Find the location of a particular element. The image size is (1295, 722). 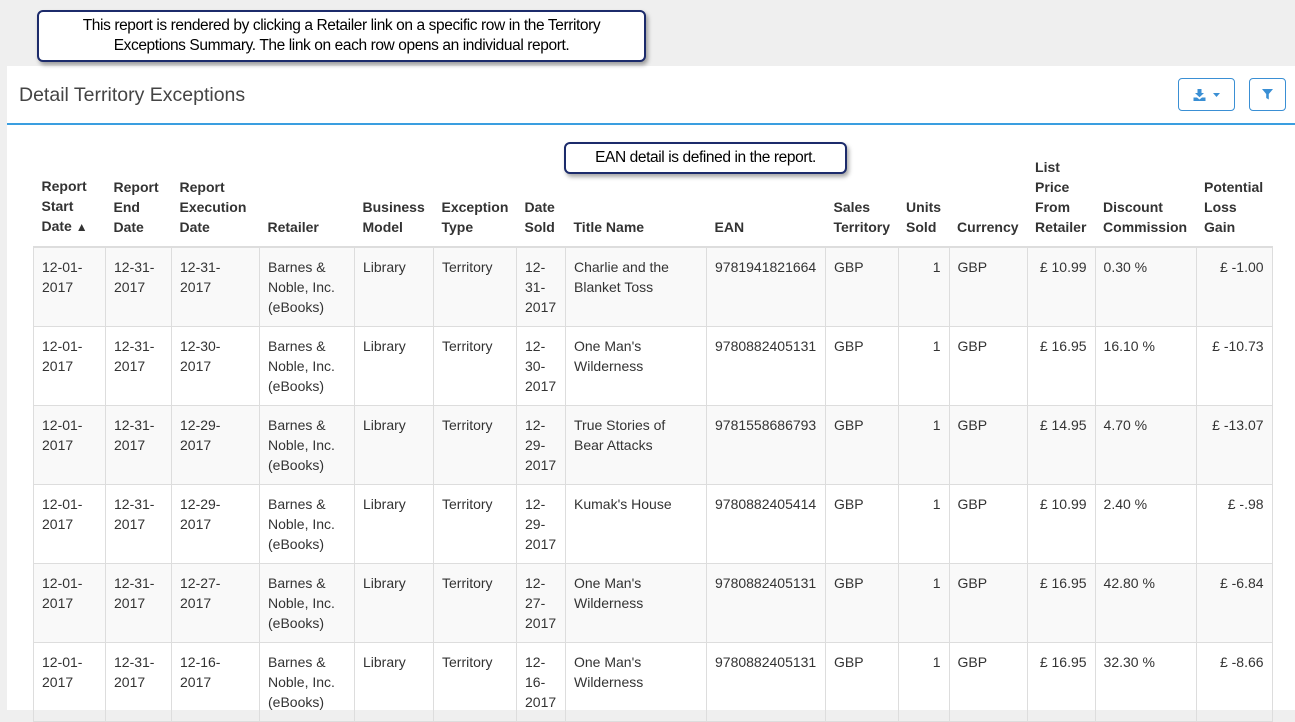

cell-line: True Stories of is located at coordinates (620, 425).